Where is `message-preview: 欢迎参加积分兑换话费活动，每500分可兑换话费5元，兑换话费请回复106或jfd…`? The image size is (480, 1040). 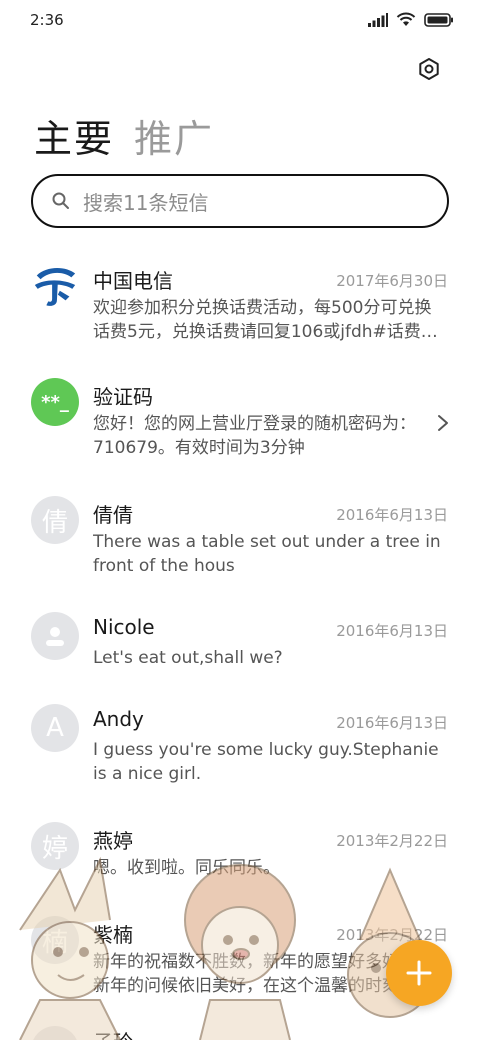 message-preview: 欢迎参加积分兑换话费活动，每500分可兑换话费5元，兑换话费请回复106或jfd… is located at coordinates (265, 320).